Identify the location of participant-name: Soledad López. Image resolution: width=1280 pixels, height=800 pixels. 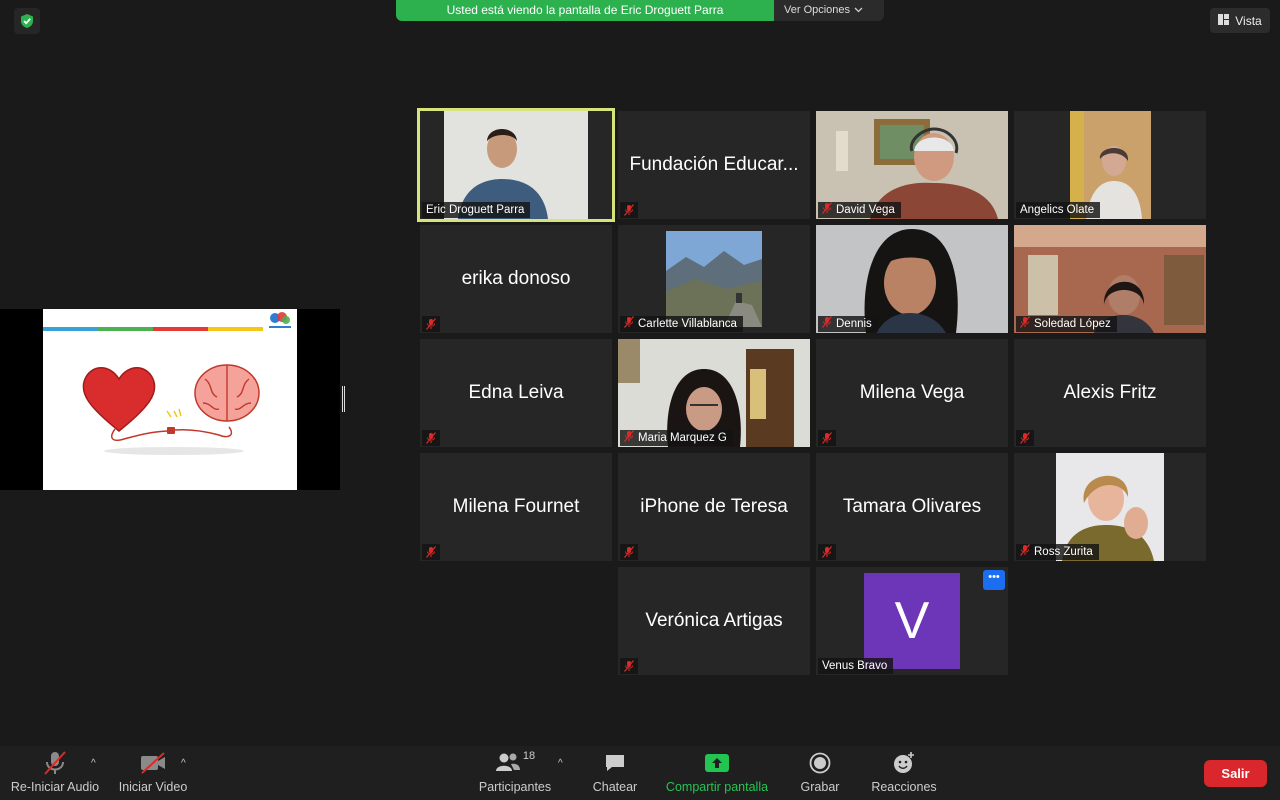
(1072, 324).